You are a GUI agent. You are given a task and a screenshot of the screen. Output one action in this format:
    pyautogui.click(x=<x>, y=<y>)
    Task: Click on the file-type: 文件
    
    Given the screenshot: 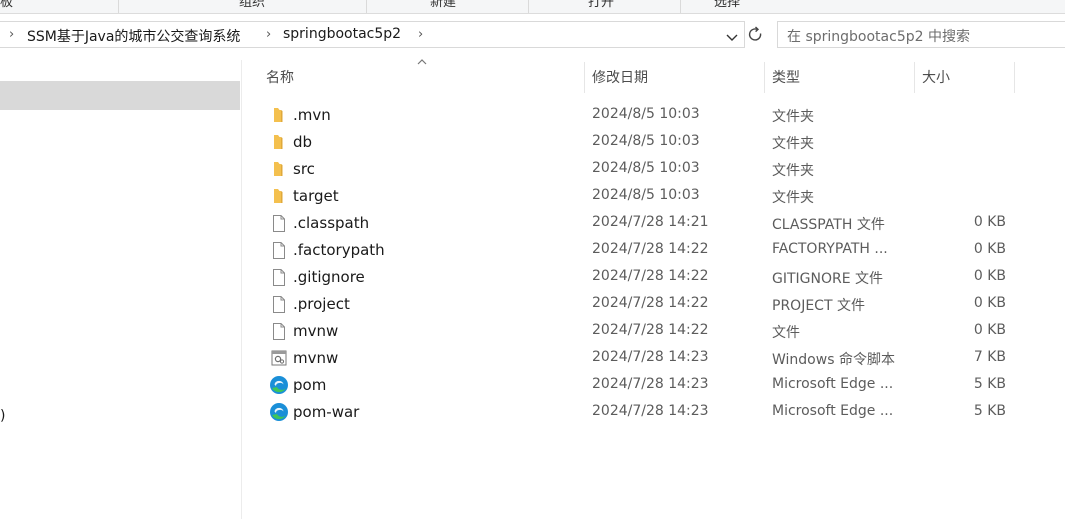 What is the action you would take?
    pyautogui.click(x=786, y=333)
    